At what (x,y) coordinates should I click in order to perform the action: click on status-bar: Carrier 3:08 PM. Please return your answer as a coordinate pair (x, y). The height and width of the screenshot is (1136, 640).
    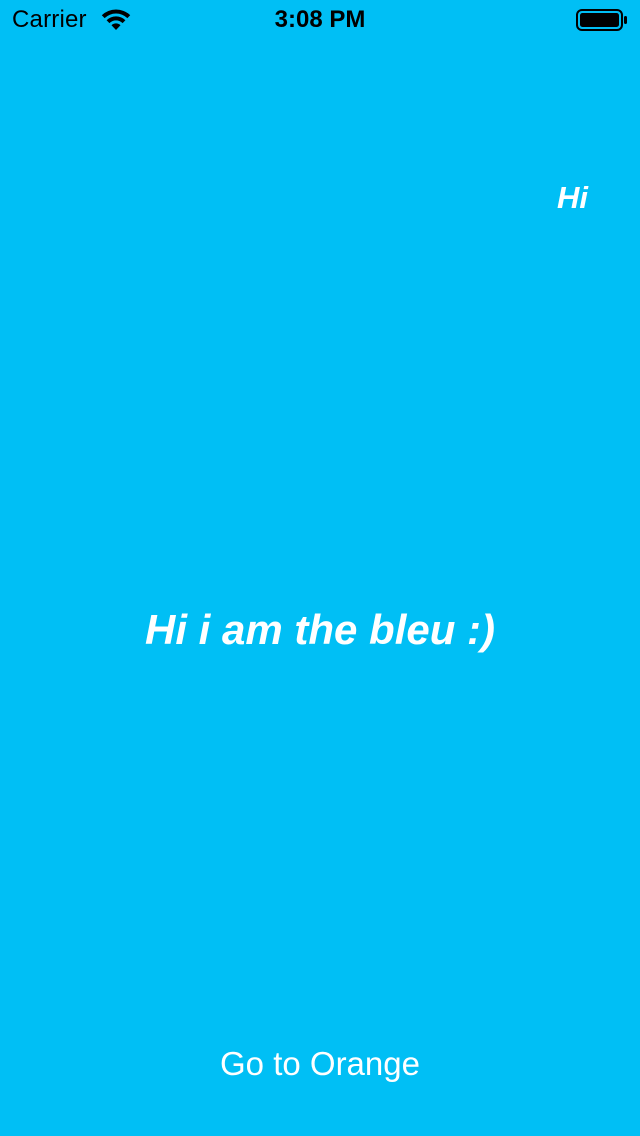
    Looking at the image, I should click on (320, 20).